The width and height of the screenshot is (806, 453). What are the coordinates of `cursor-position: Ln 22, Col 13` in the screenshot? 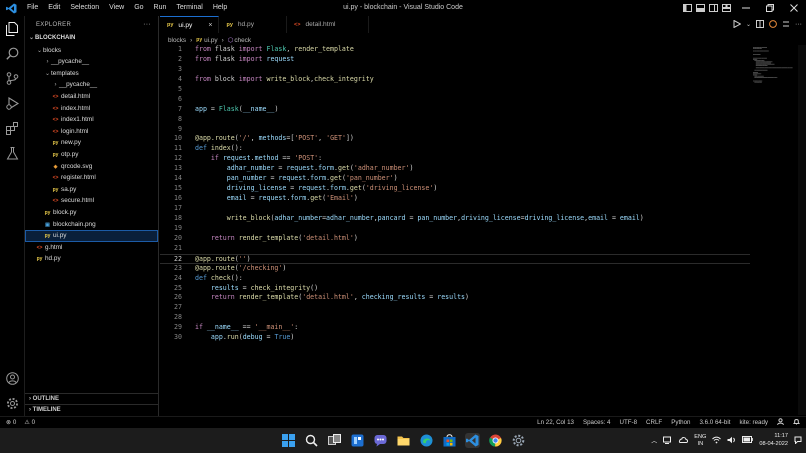 It's located at (555, 422).